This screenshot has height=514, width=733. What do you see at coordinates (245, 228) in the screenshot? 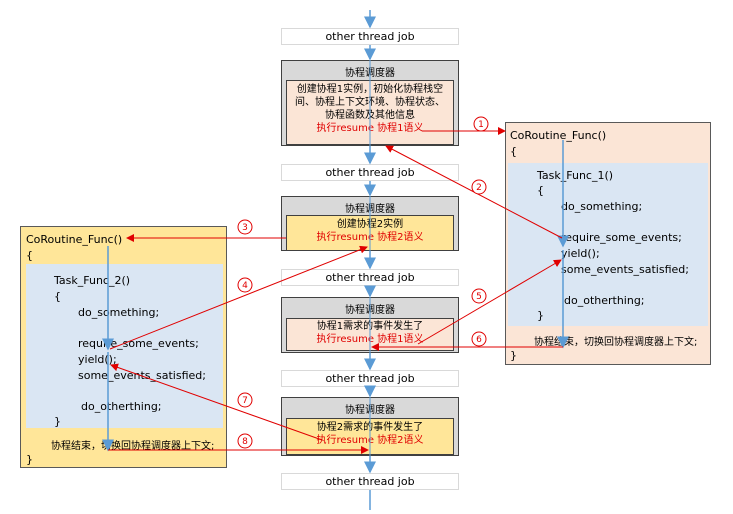
I see `step-3-number: 3` at bounding box center [245, 228].